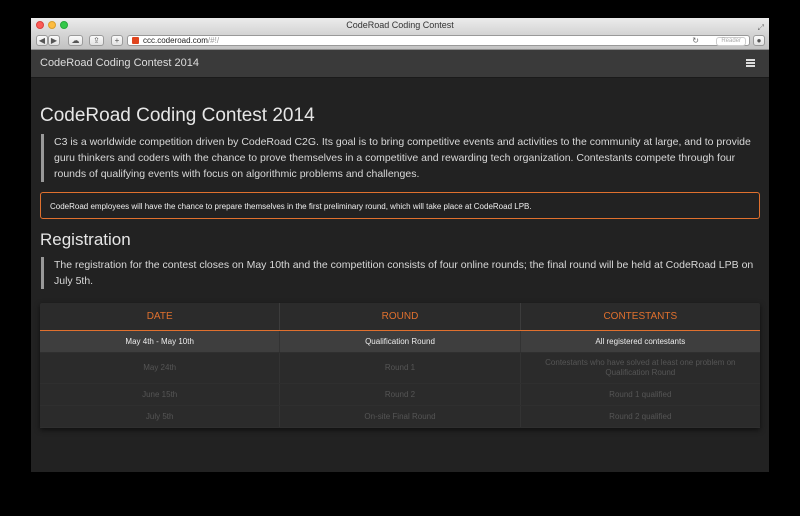  I want to click on url-text: ccc.coderoad.com/#!/, so click(181, 40).